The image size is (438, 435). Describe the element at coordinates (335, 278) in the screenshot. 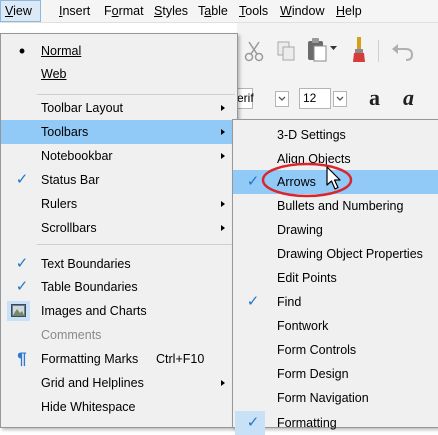

I see `submenu-item-edit-points: Edit Points` at that location.